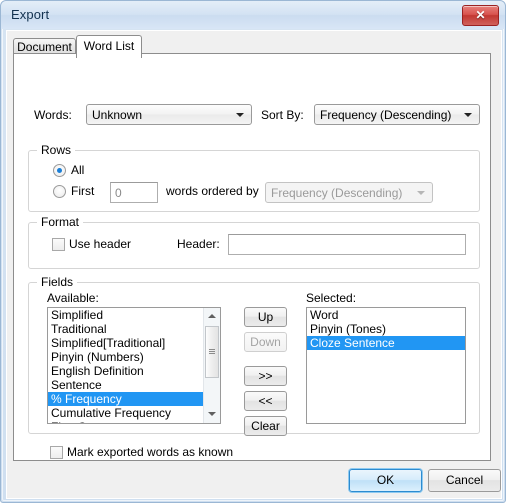 The height and width of the screenshot is (503, 506). Describe the element at coordinates (134, 399) in the screenshot. I see `available-list-item: % Frequency` at that location.